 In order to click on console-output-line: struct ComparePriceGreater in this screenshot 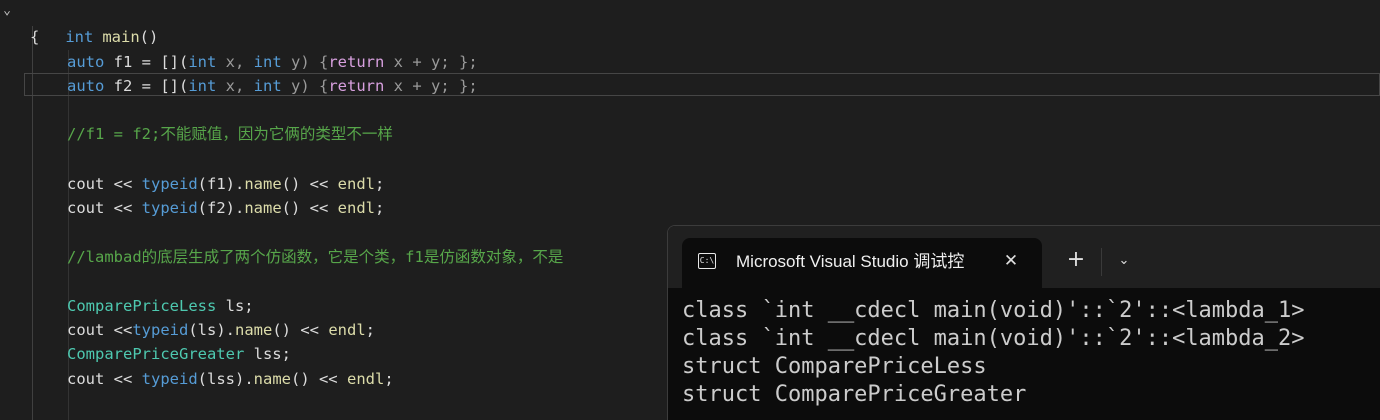, I will do `click(854, 394)`.